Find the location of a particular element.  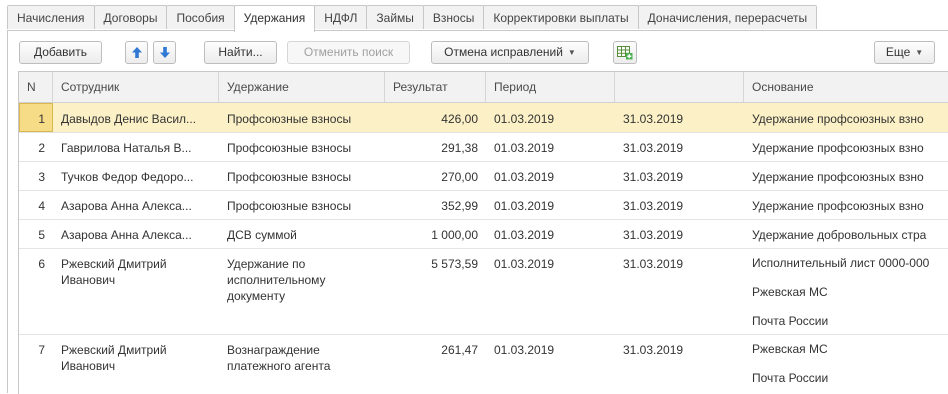

tab-payment-corrections: Корректировки выплаты is located at coordinates (561, 17).